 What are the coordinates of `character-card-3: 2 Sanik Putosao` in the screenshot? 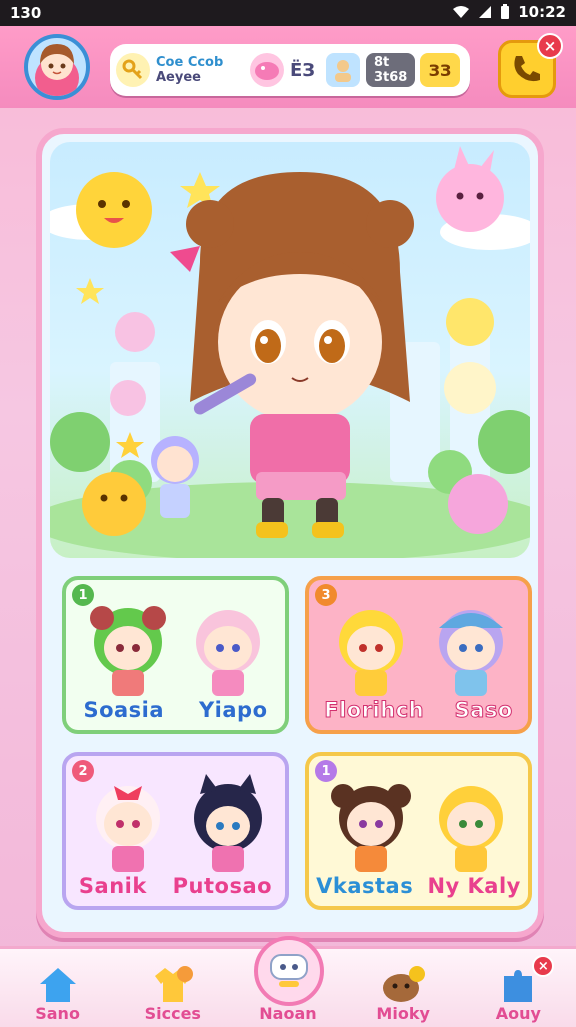 It's located at (175, 831).